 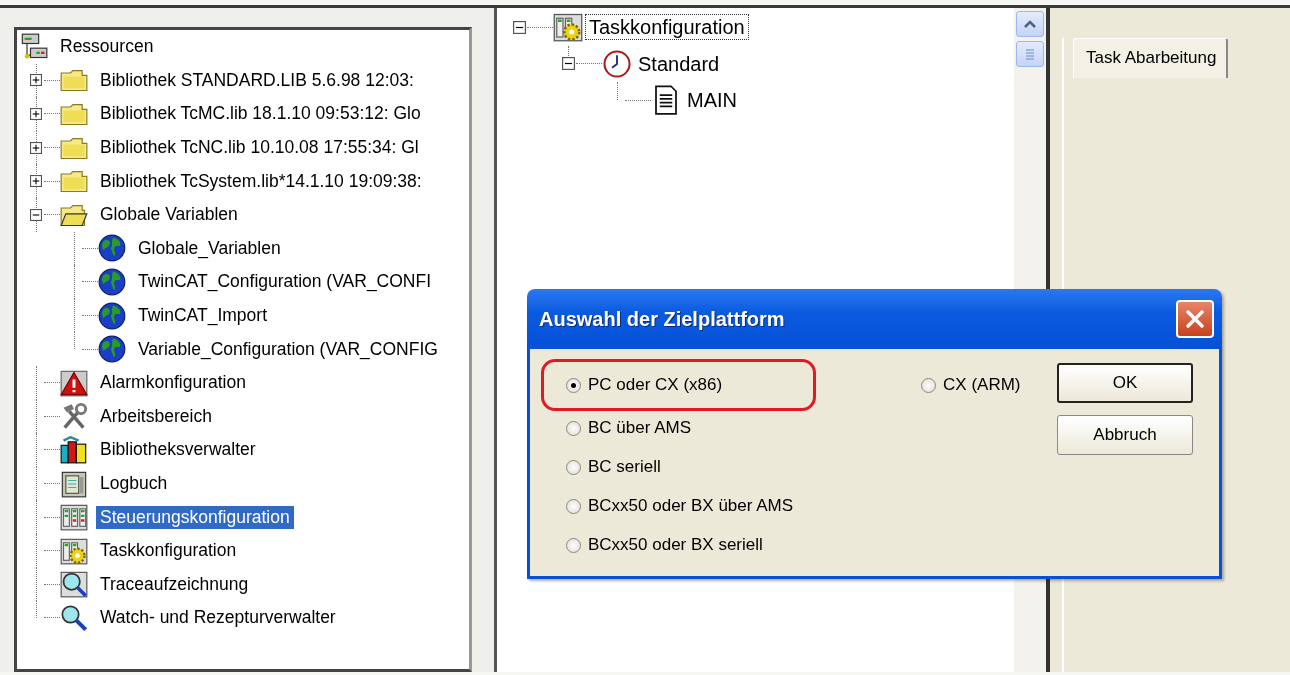 I want to click on close-button, so click(x=1195, y=319).